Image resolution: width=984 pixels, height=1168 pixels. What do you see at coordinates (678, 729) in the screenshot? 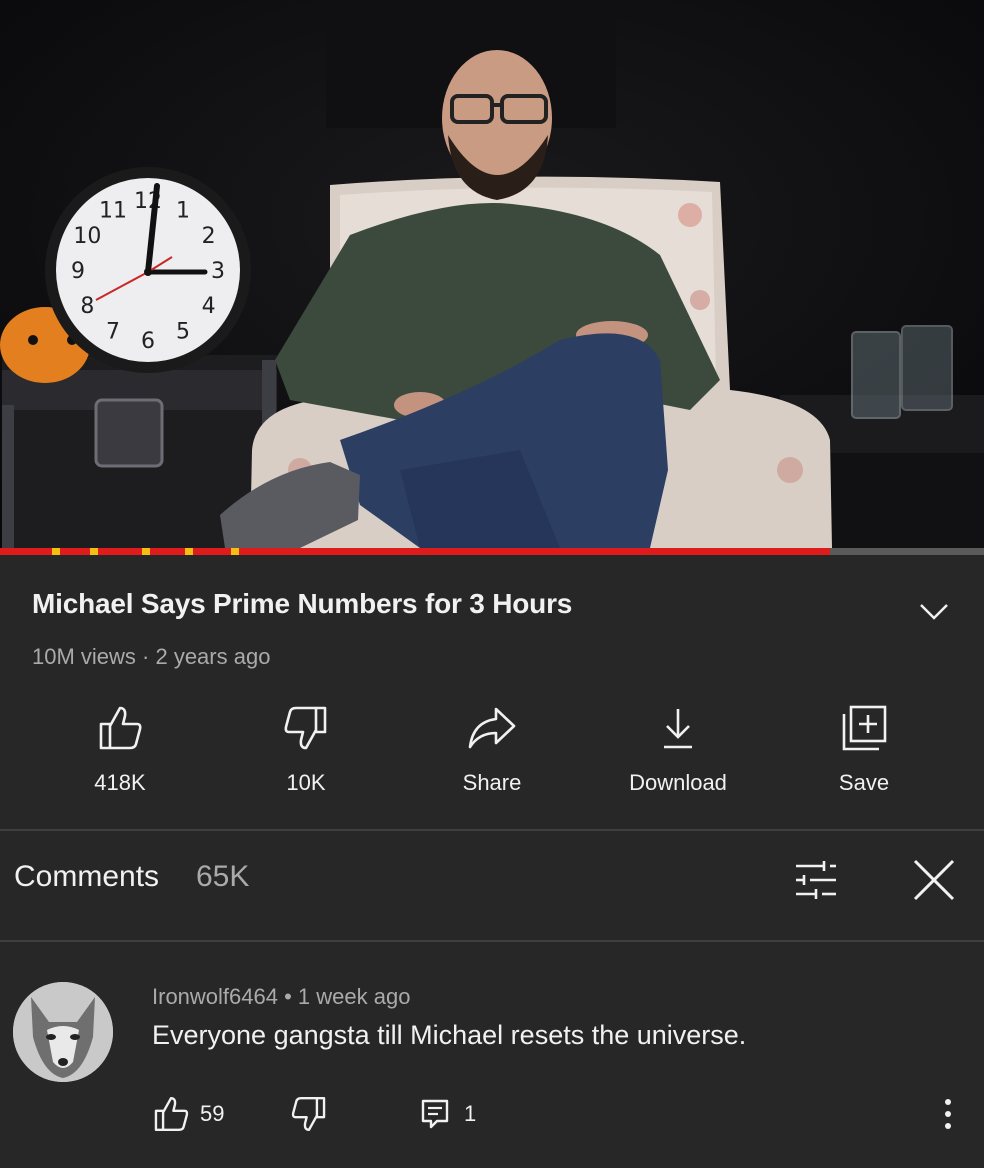
I see `download-icon` at bounding box center [678, 729].